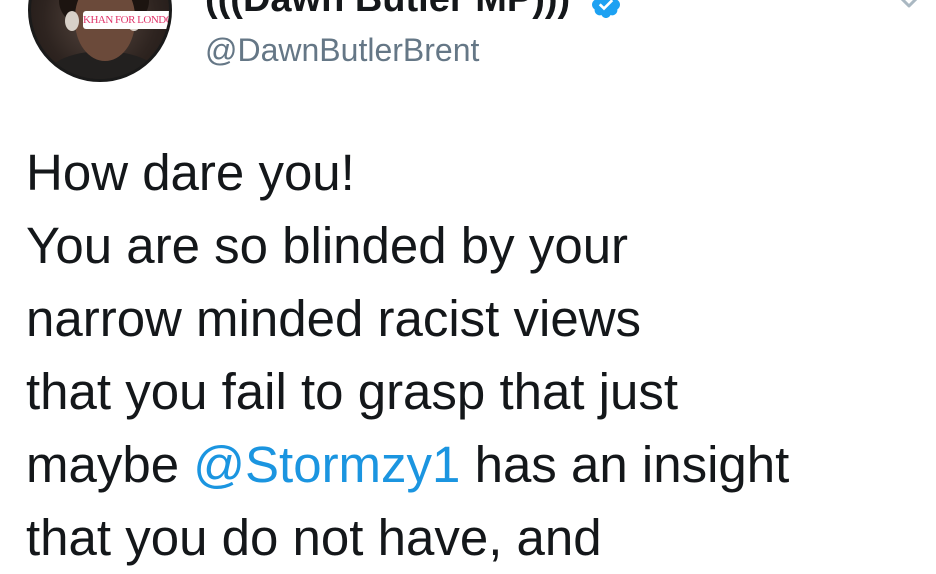  Describe the element at coordinates (314, 537) in the screenshot. I see `tweet-line: that you do not have, and` at that location.